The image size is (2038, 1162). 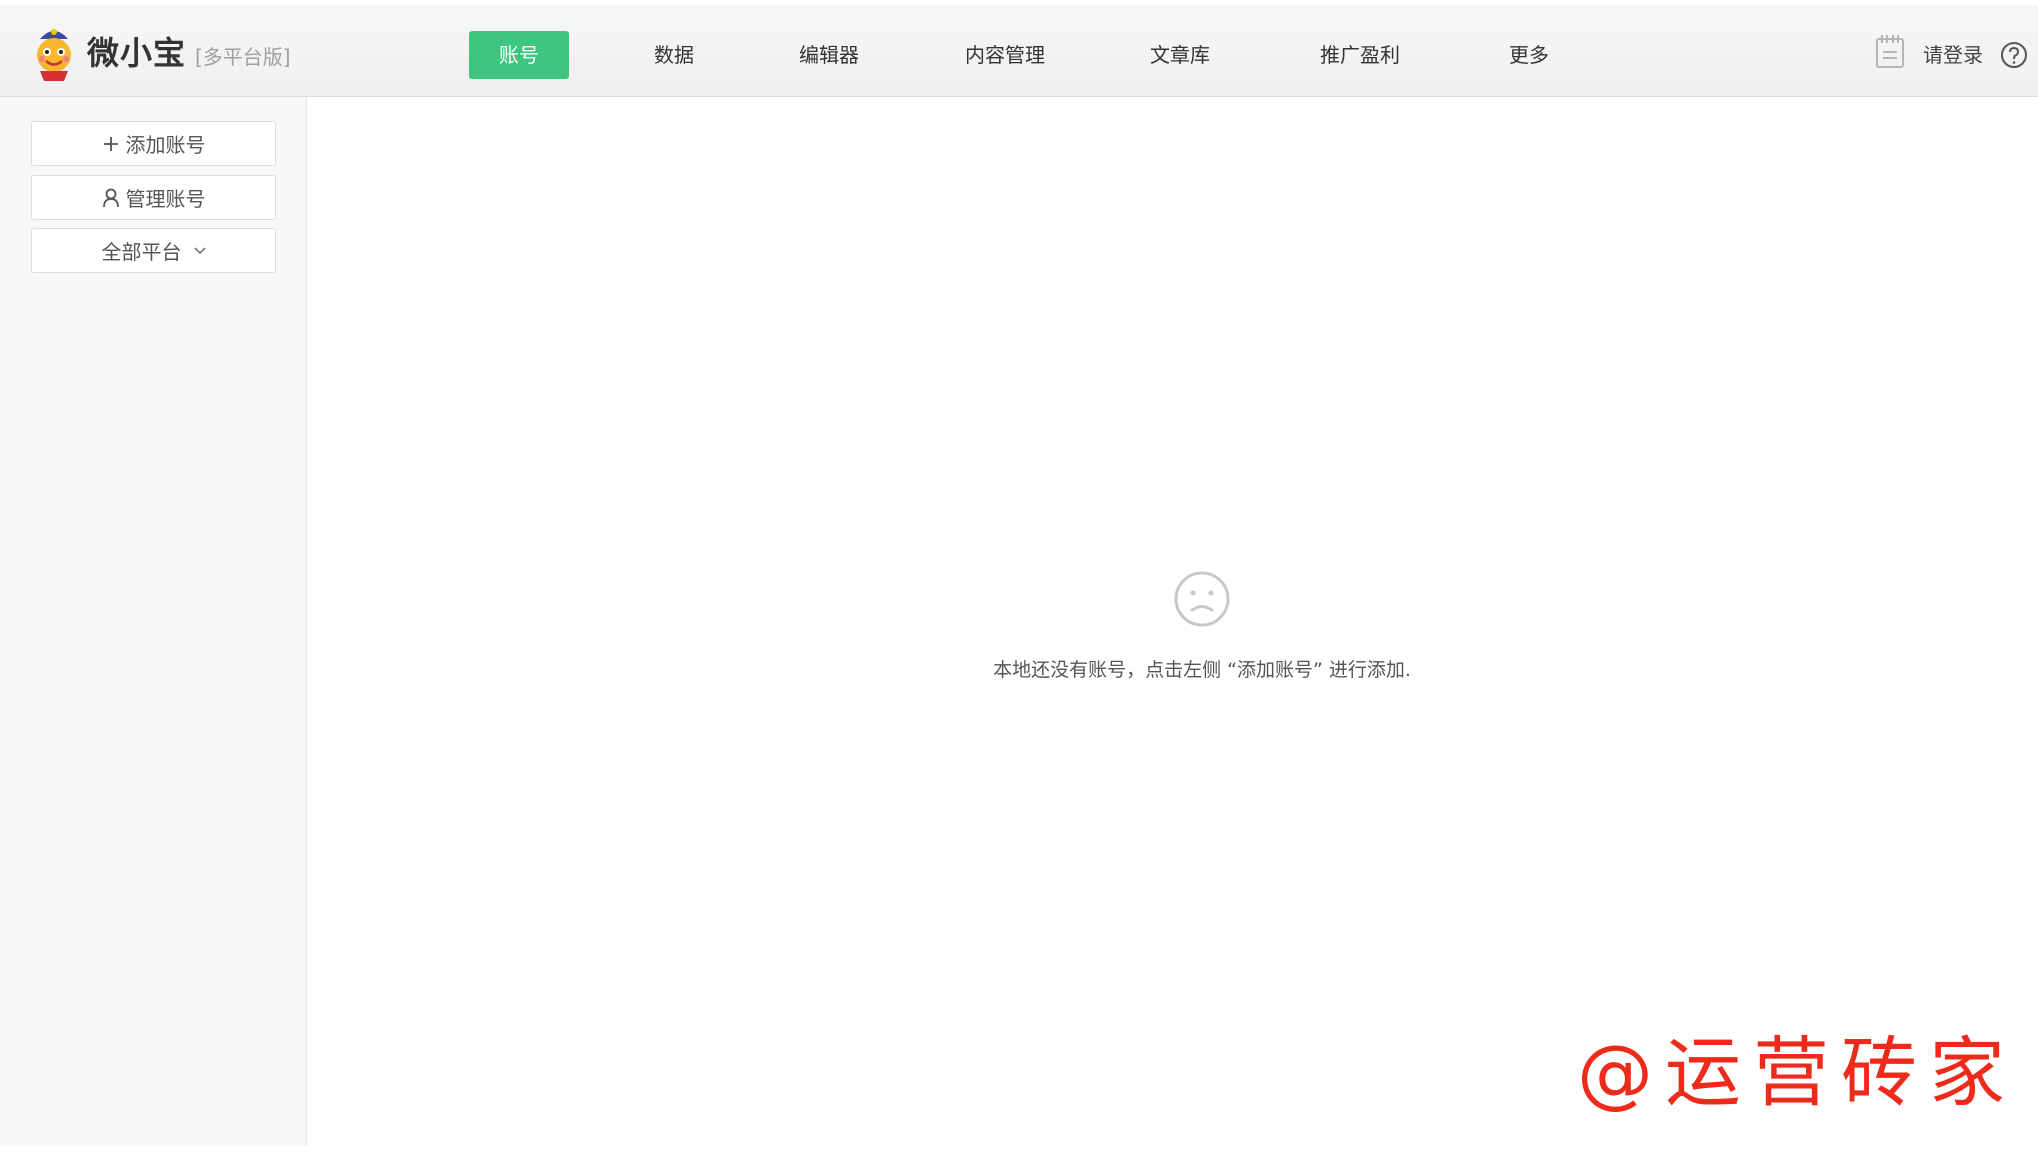 I want to click on brand-logo-icon, so click(x=54, y=55).